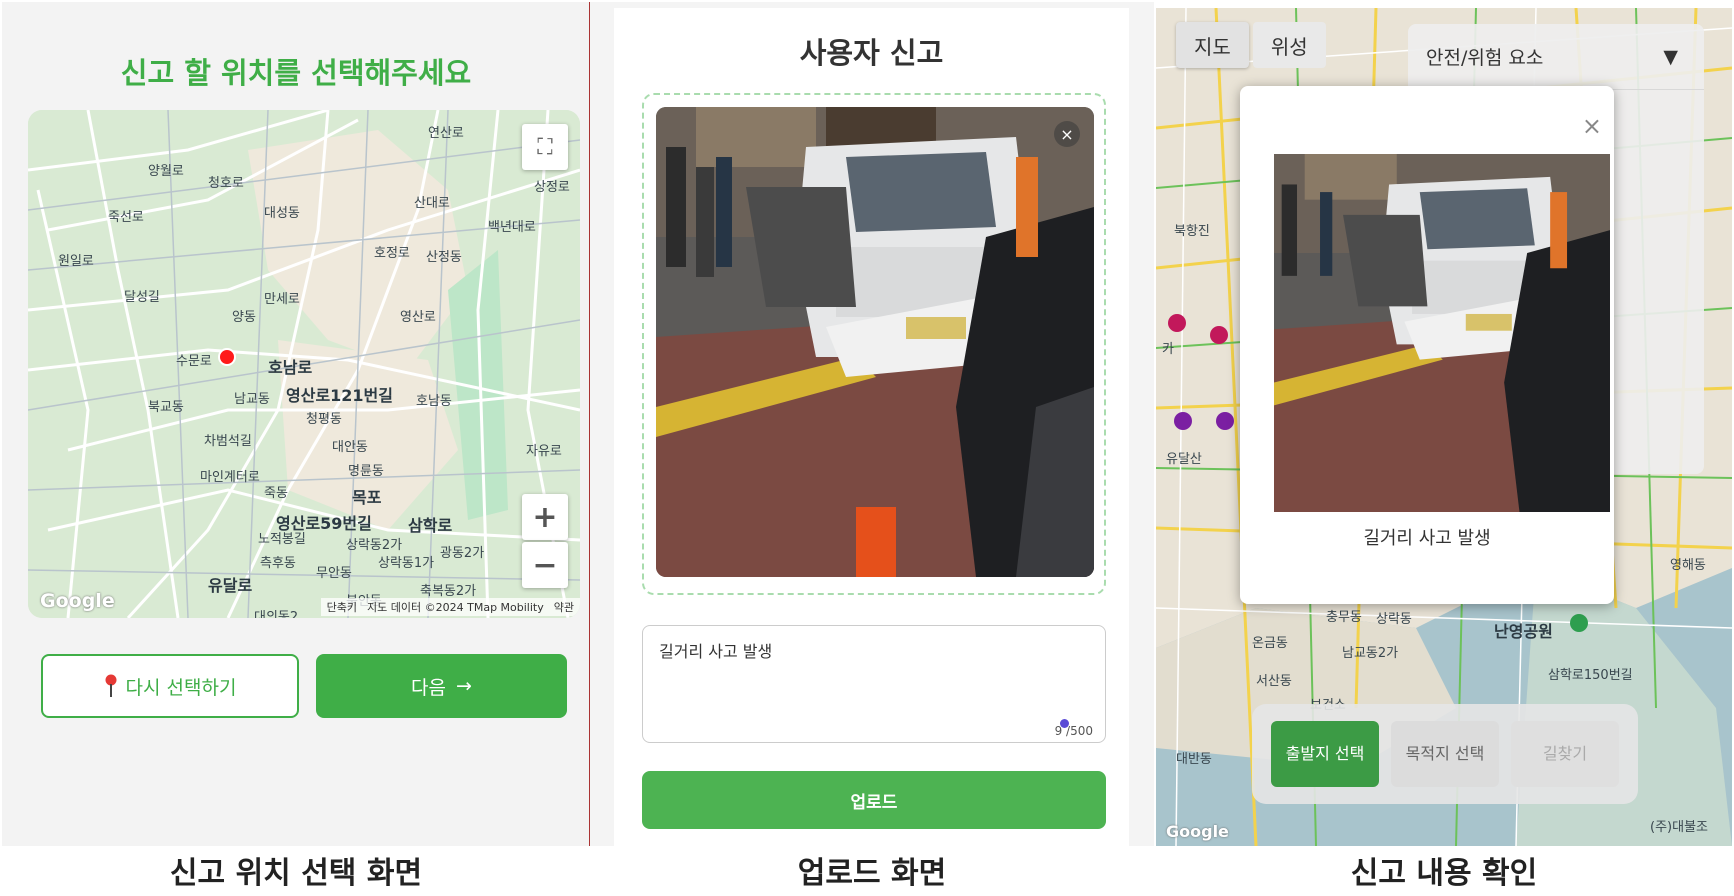 The width and height of the screenshot is (1734, 896). I want to click on map-label: 난영공원, so click(1523, 631).